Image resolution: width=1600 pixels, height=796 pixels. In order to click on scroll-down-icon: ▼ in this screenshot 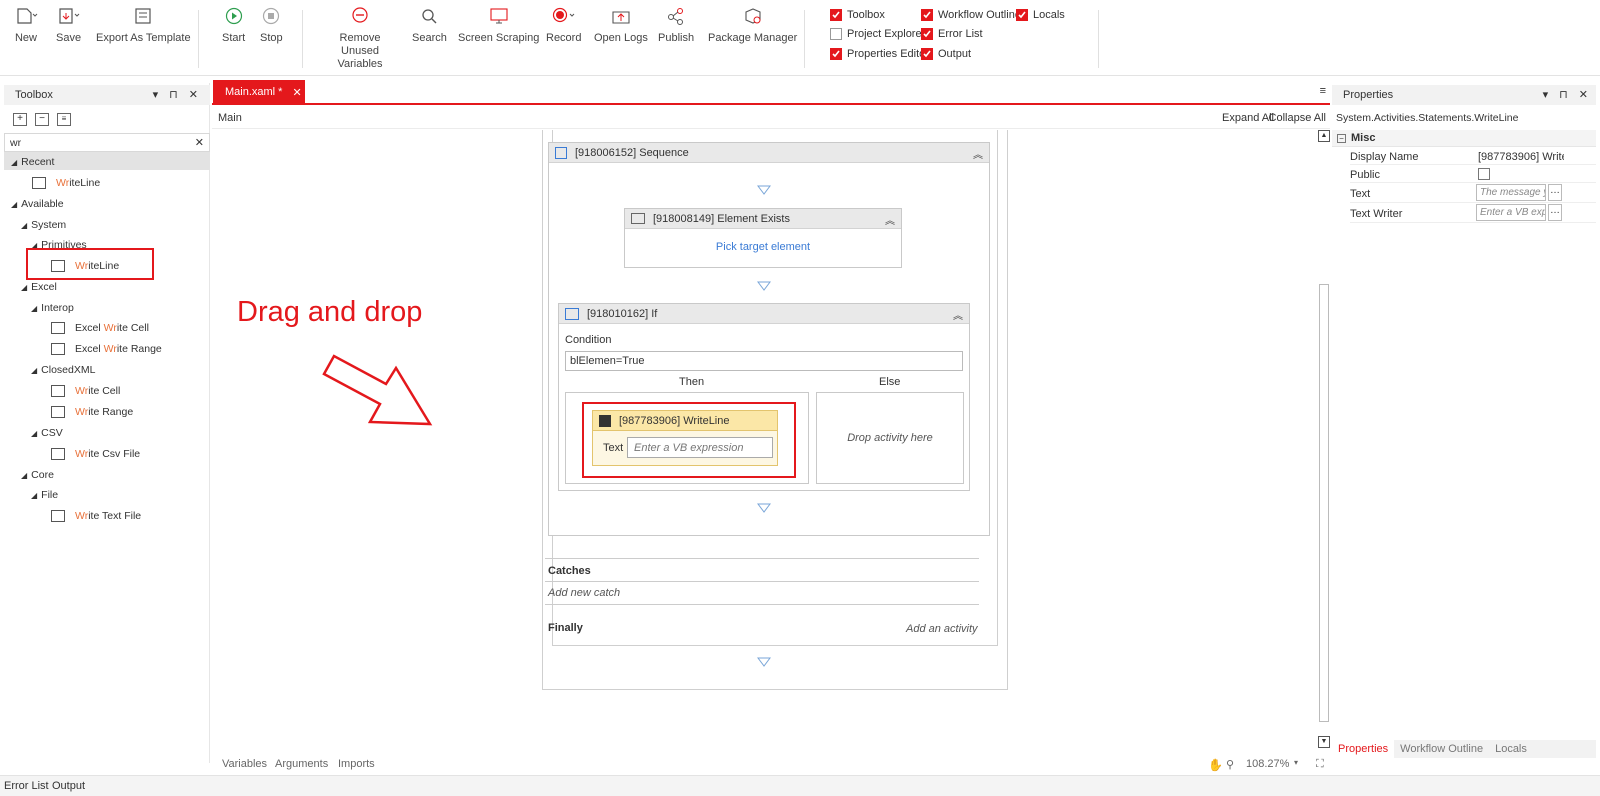, I will do `click(1324, 742)`.